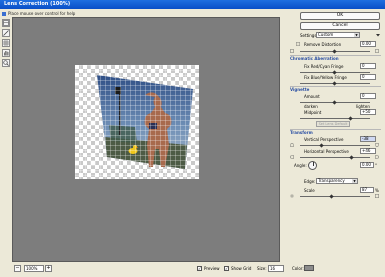 Image resolution: width=385 pixels, height=277 pixels. What do you see at coordinates (262, 268) in the screenshot?
I see `size-label: Size:` at bounding box center [262, 268].